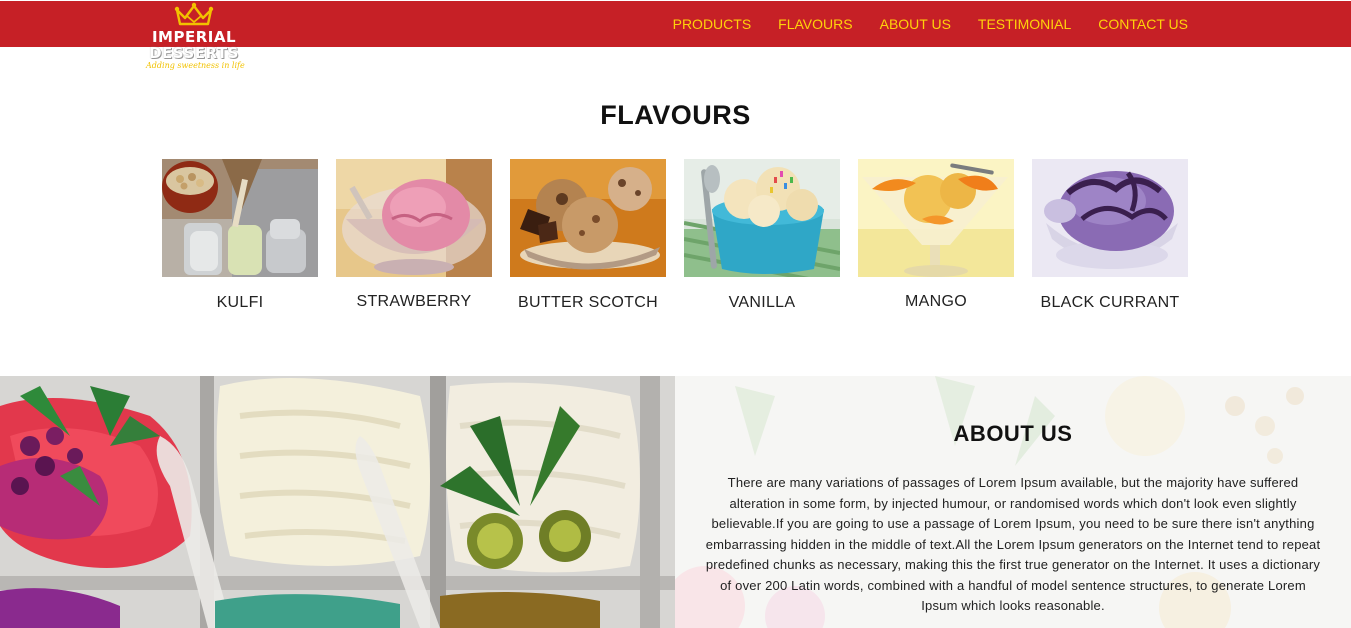 This screenshot has height=628, width=1351. Describe the element at coordinates (195, 65) in the screenshot. I see `brand-tagline: Adding sweetness in life` at that location.